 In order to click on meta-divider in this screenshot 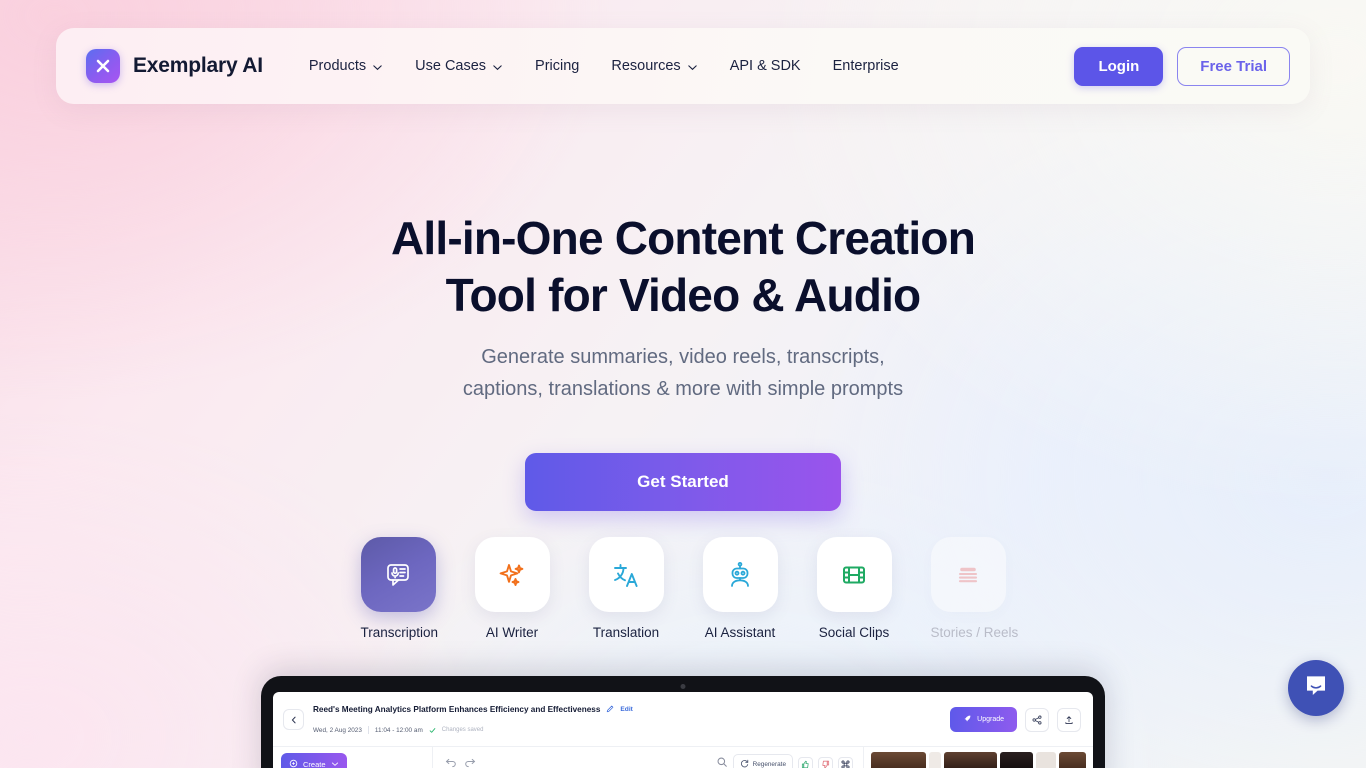, I will do `click(368, 730)`.